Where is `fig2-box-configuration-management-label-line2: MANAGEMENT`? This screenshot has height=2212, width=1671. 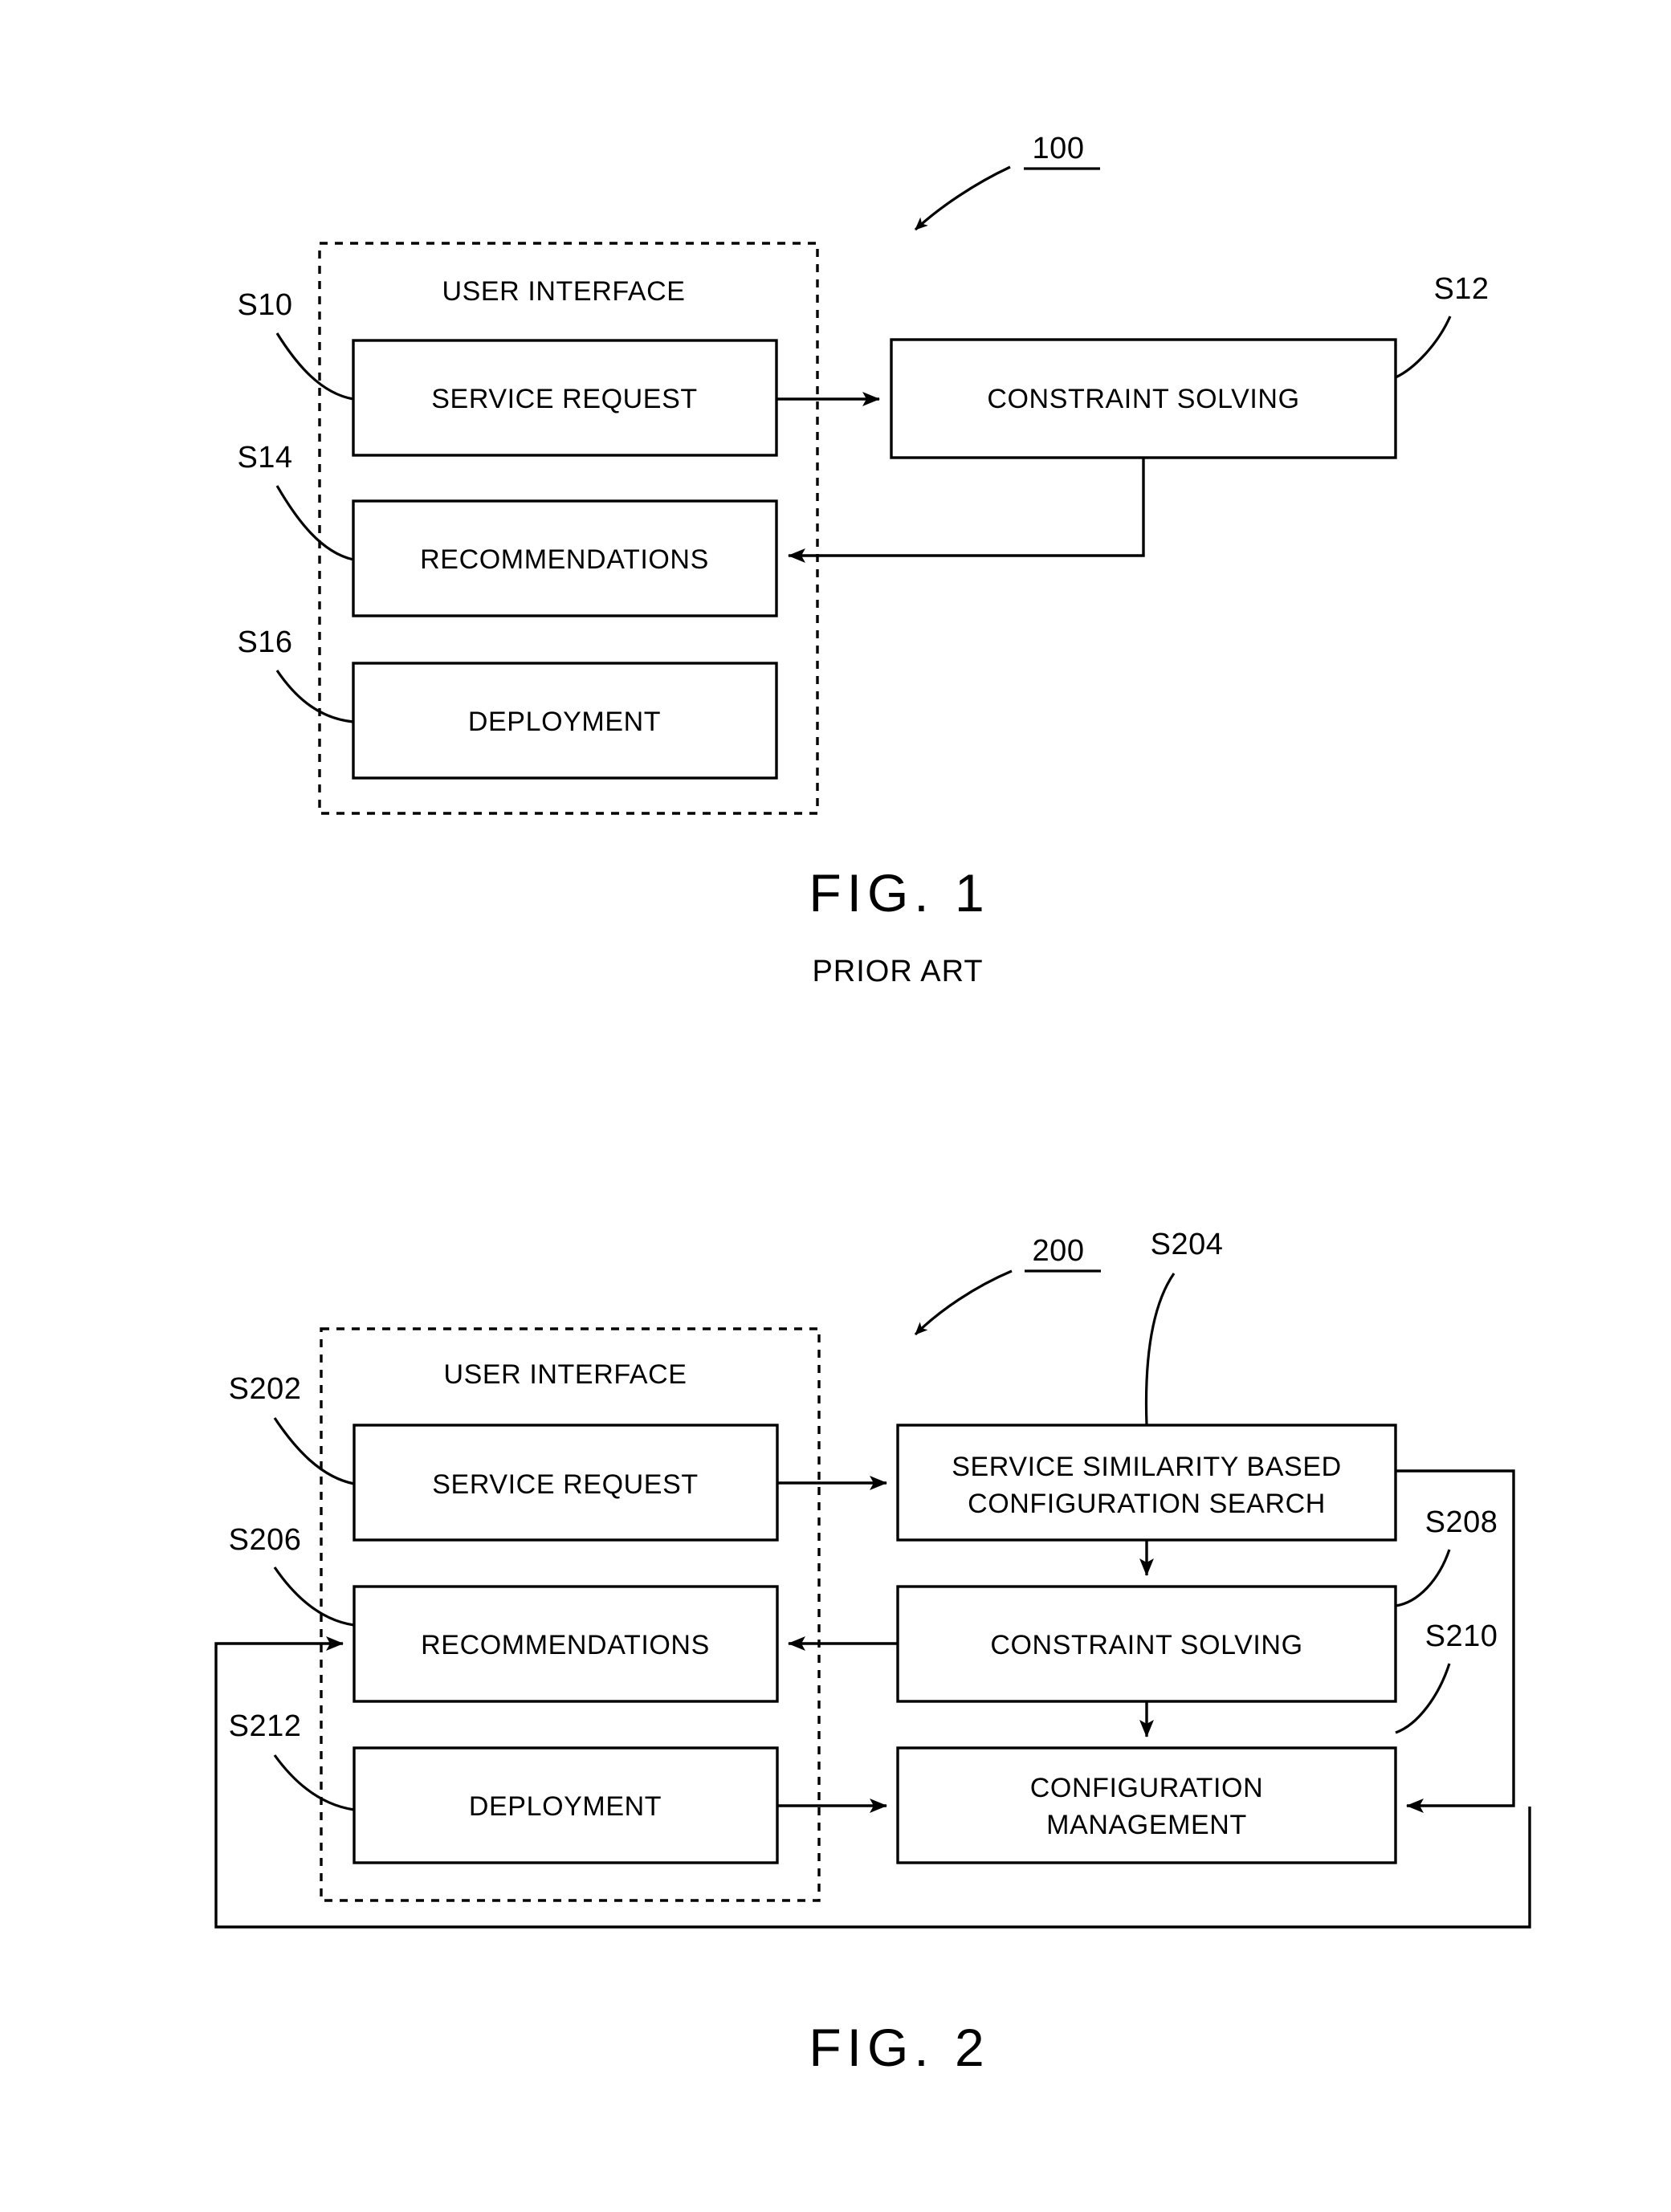
fig2-box-configuration-management-label-line2: MANAGEMENT is located at coordinates (1147, 1825).